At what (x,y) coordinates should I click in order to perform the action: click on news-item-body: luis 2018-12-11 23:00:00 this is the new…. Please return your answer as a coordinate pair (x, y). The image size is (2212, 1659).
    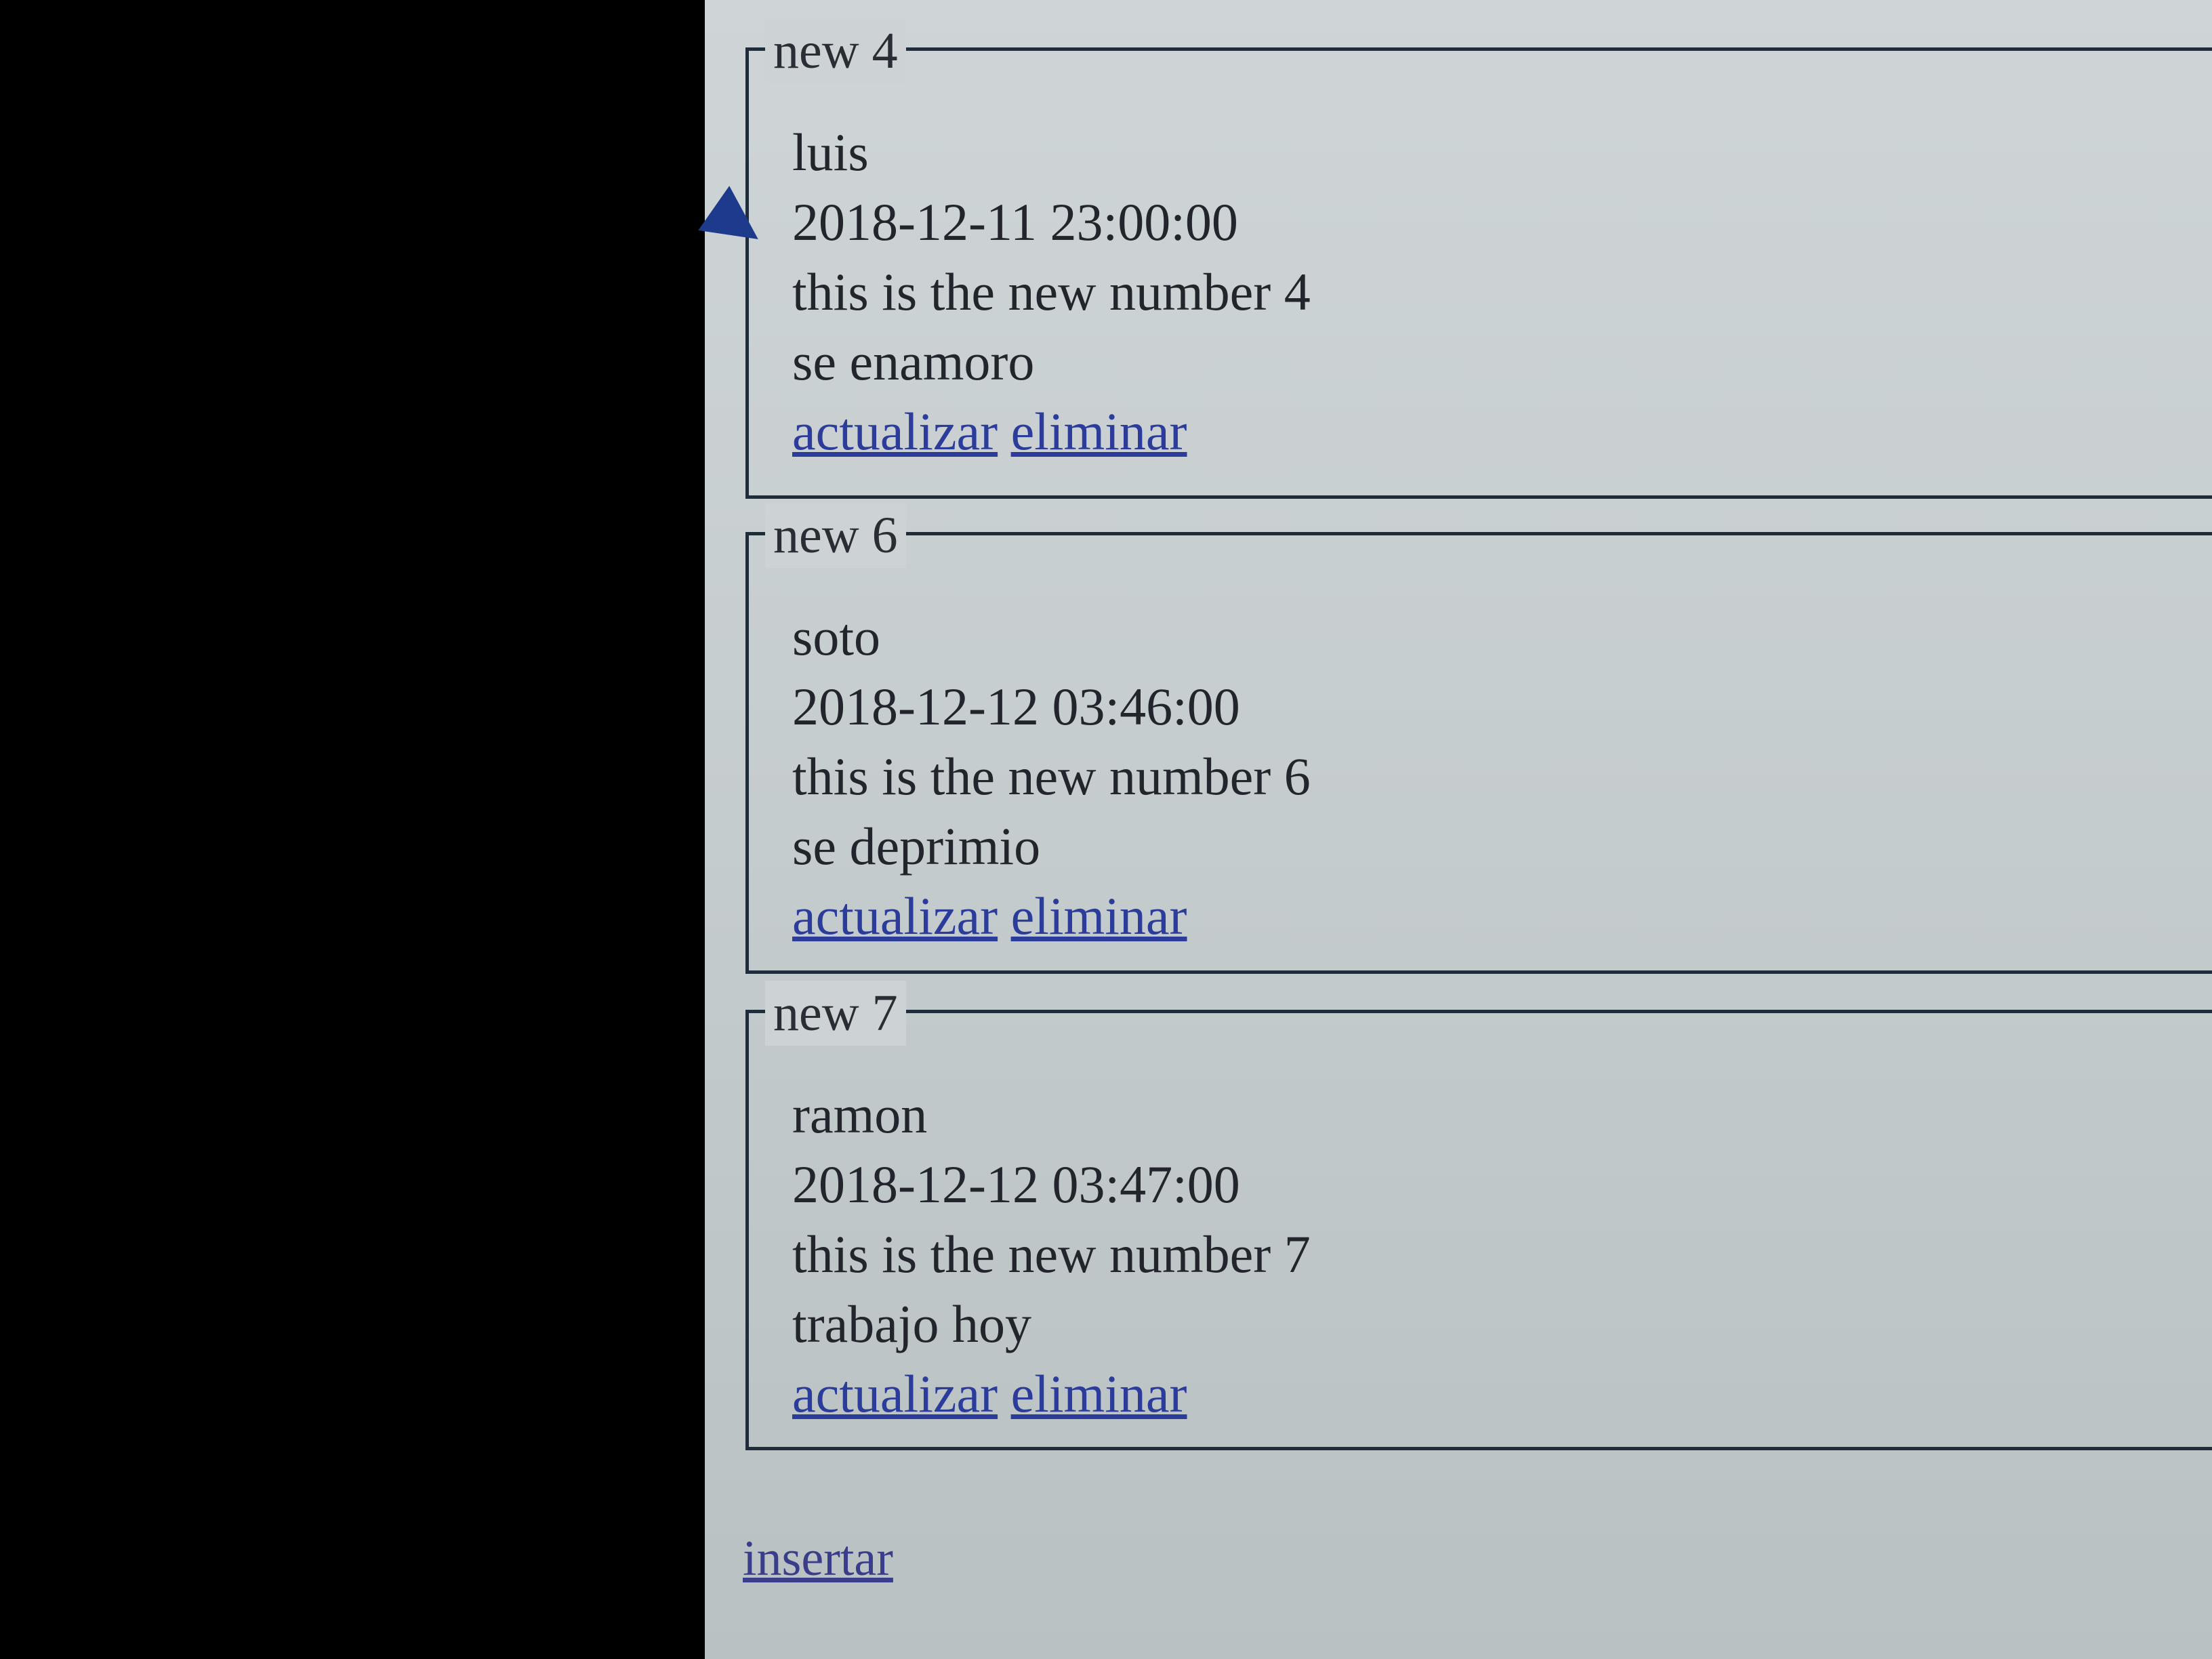
    Looking at the image, I should click on (1051, 291).